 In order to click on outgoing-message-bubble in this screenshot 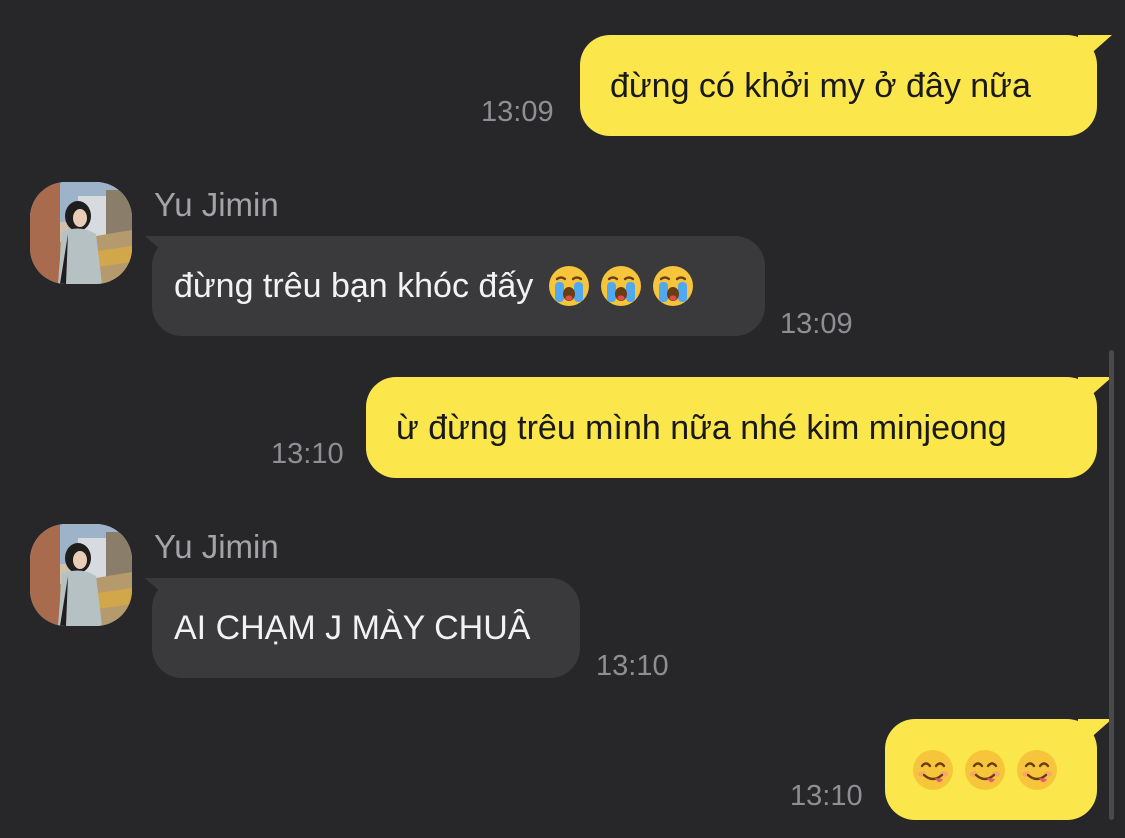, I will do `click(991, 769)`.